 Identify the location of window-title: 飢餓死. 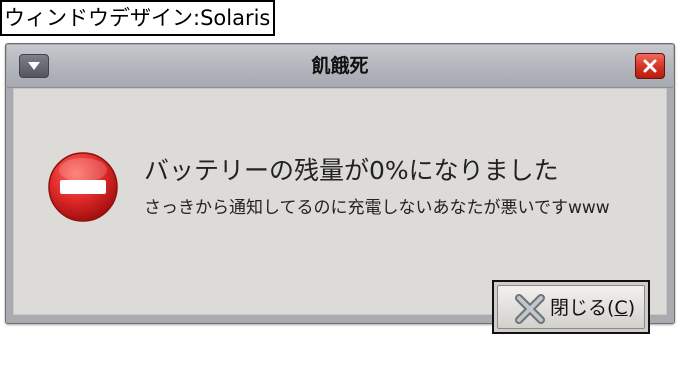
(340, 66).